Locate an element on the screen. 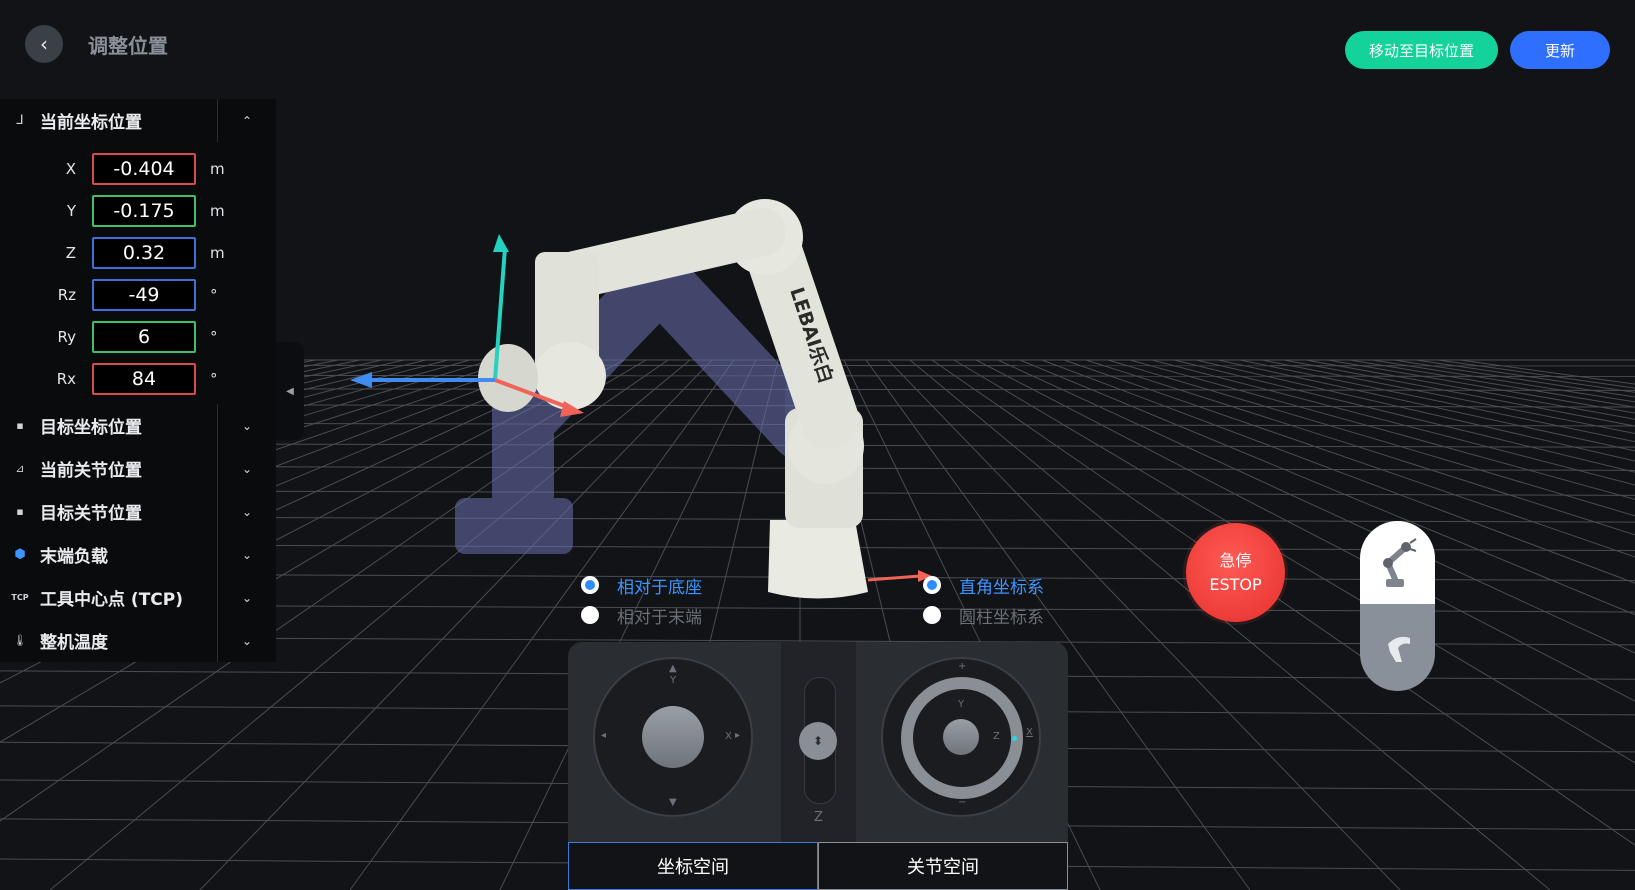  chevron-left-icon: ‹ is located at coordinates (44, 44).